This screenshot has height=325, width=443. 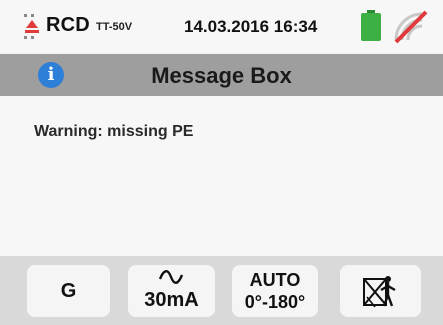 I want to click on ac-wave-icon, so click(x=171, y=277).